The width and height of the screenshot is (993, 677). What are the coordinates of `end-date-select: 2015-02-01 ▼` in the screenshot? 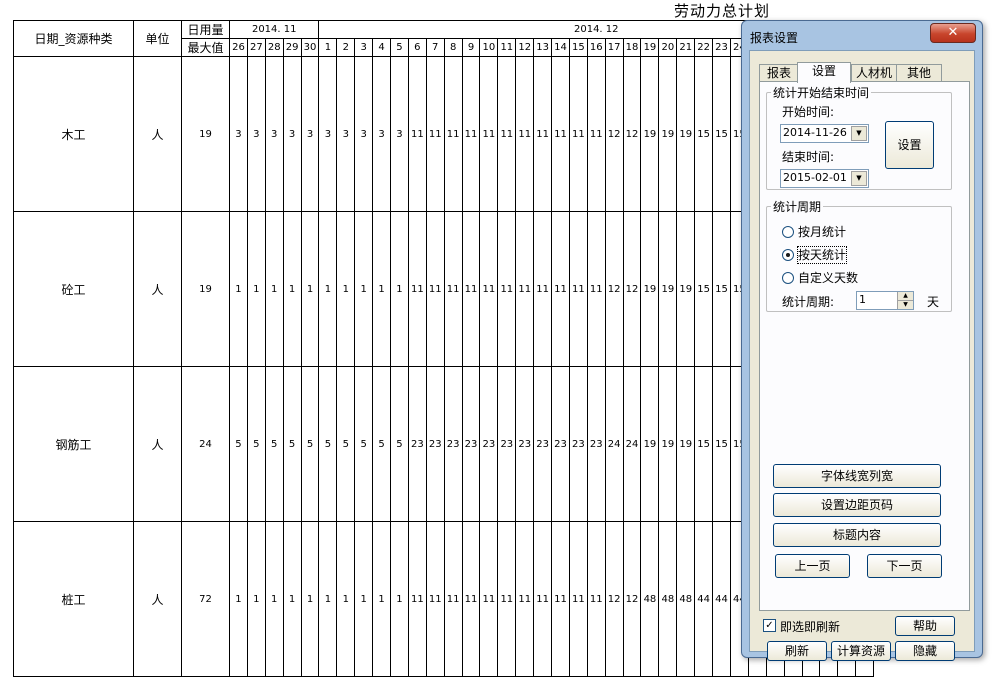 It's located at (824, 178).